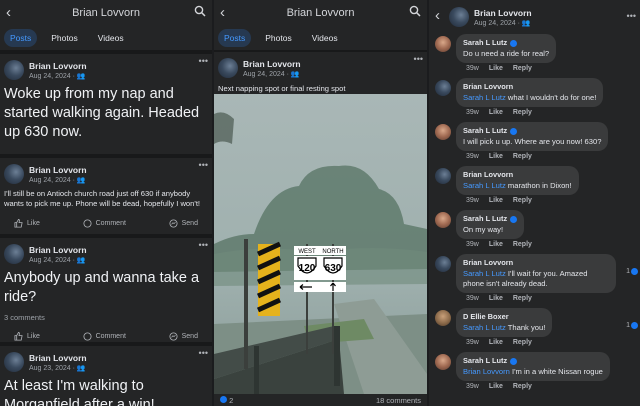  What do you see at coordinates (556, 371) in the screenshot?
I see `comment-body: I'm in a white Nissan rogue` at bounding box center [556, 371].